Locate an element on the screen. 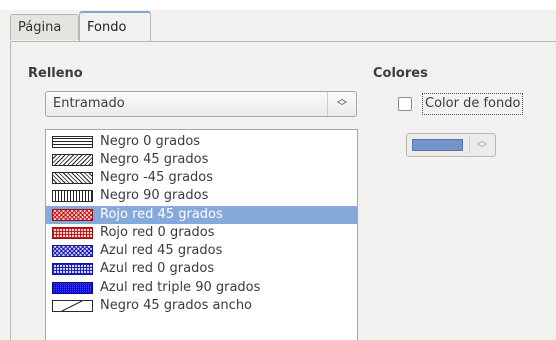  list-item-label: Rojo red 45 grados is located at coordinates (161, 214).